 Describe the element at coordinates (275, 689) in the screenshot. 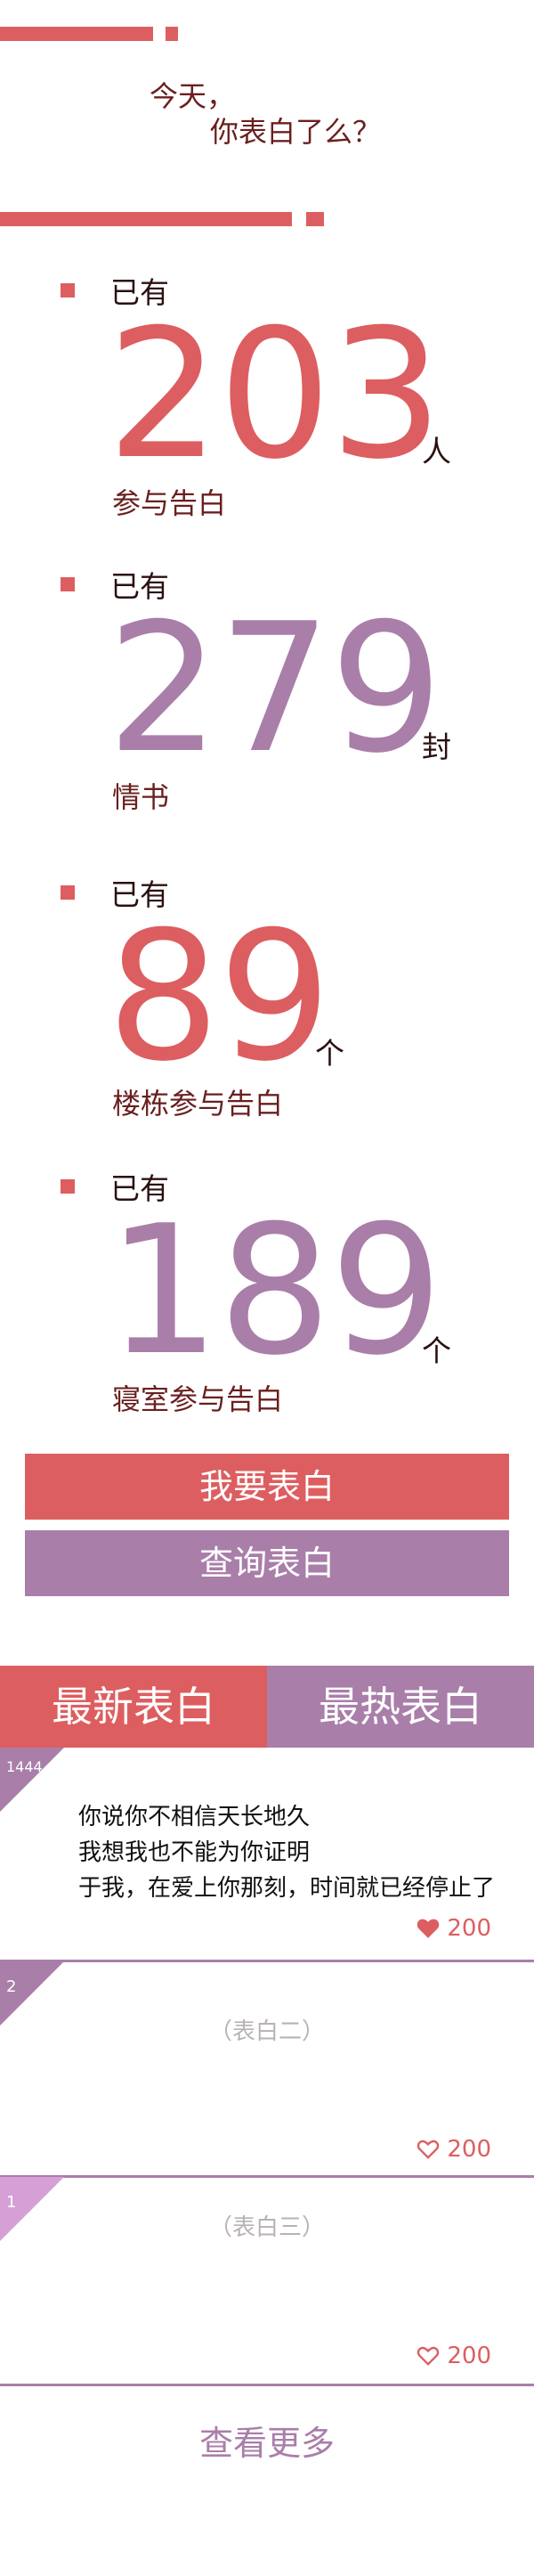

I see `stat-number: 279` at that location.